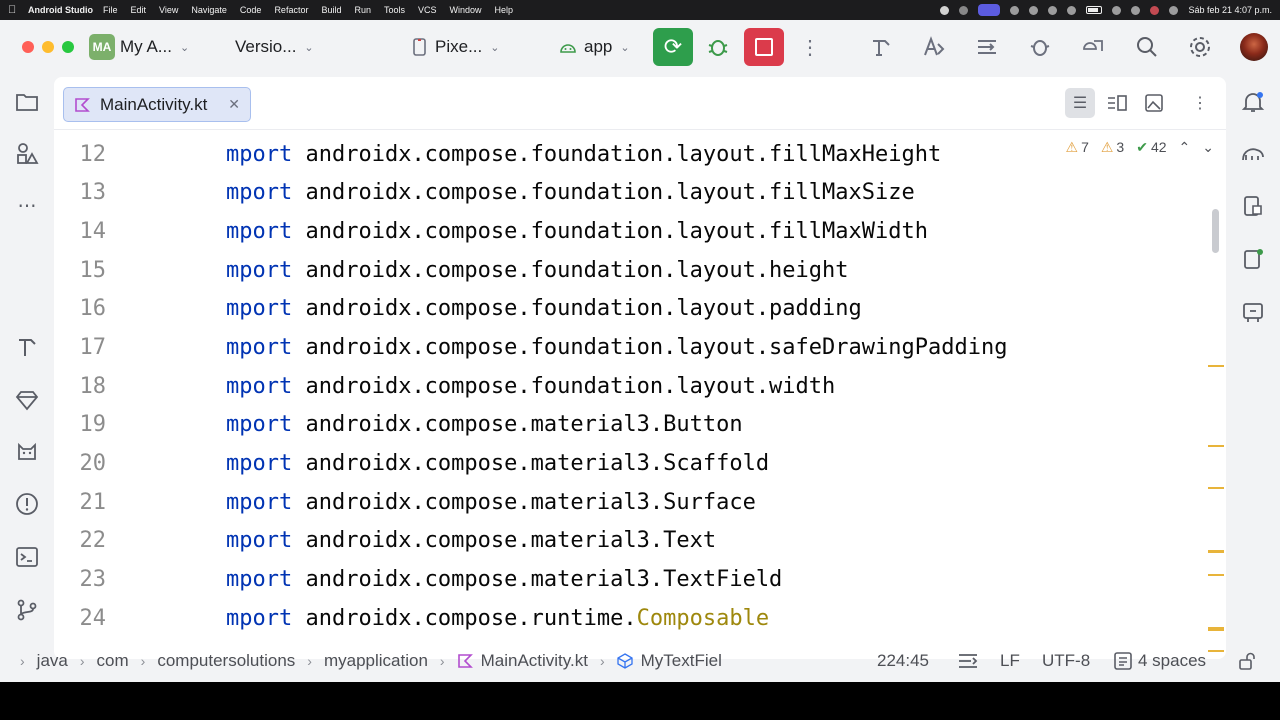 Image resolution: width=1280 pixels, height=720 pixels. Describe the element at coordinates (27, 452) in the screenshot. I see `logcat-tool-button` at that location.